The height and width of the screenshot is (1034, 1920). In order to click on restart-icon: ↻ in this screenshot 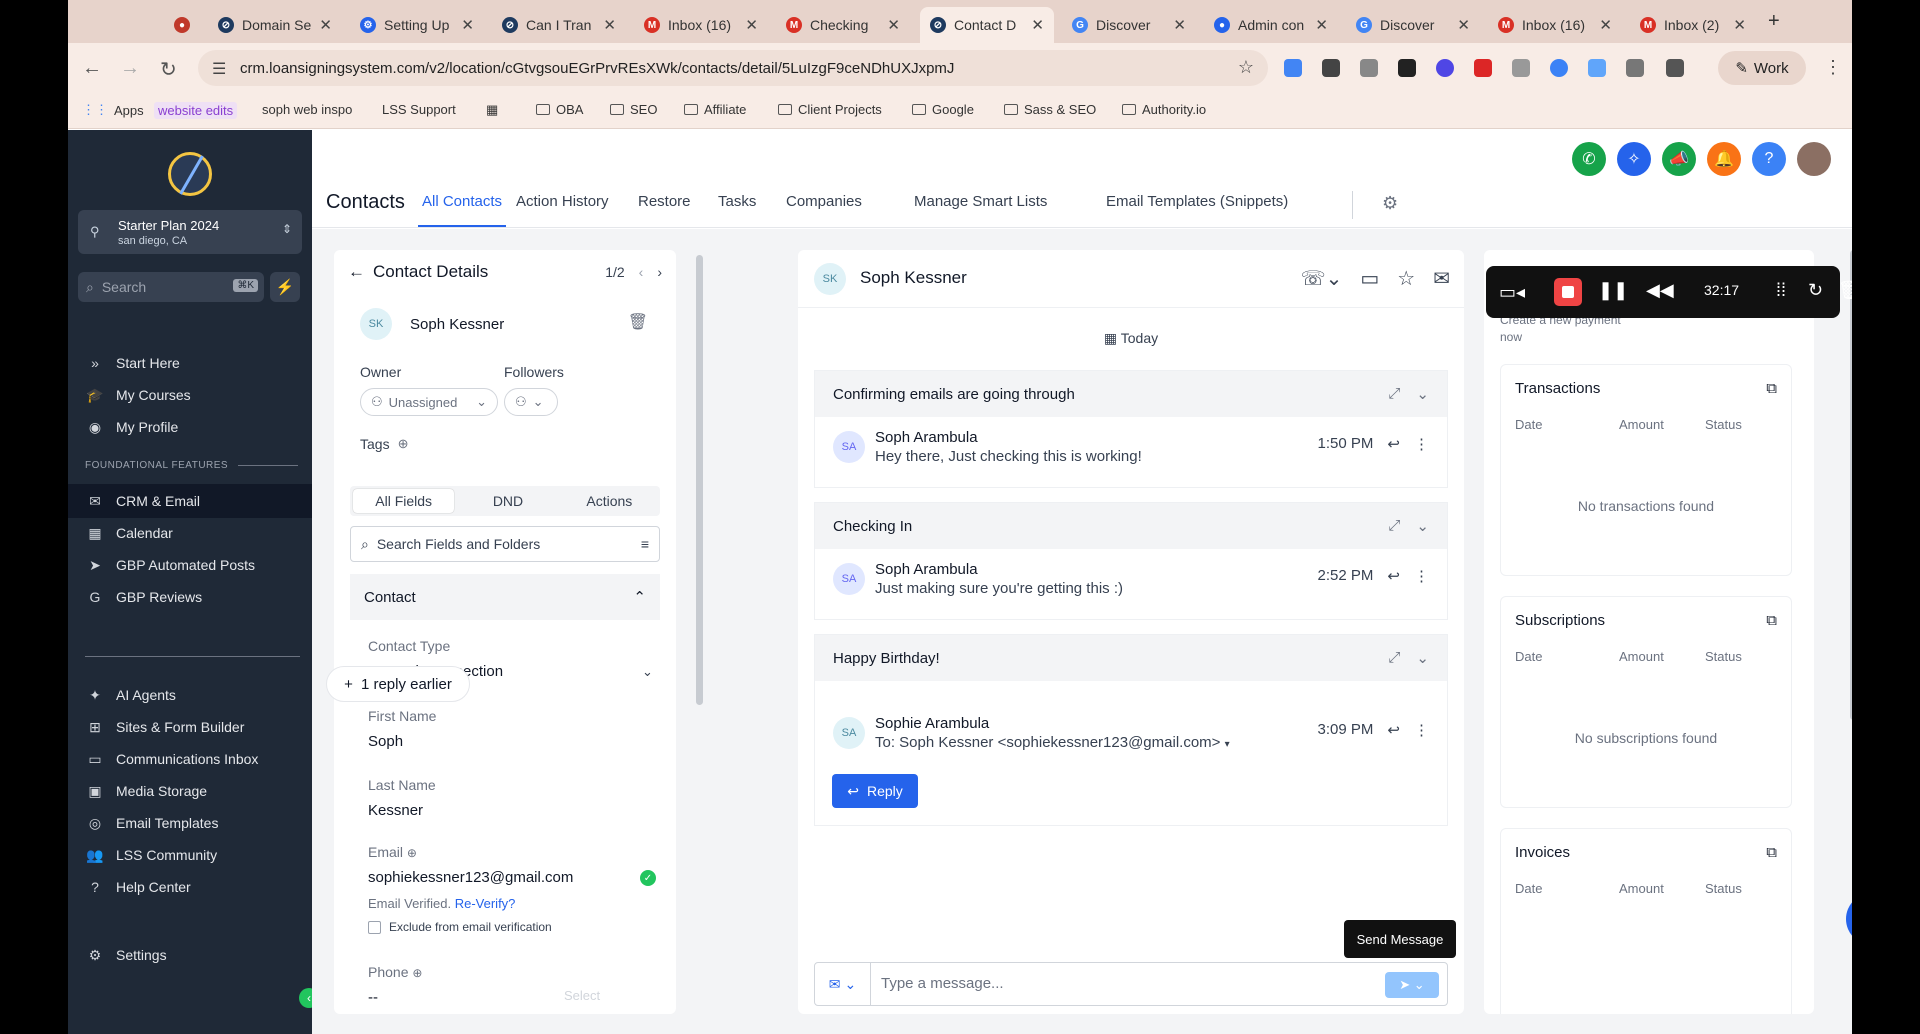, I will do `click(1815, 290)`.